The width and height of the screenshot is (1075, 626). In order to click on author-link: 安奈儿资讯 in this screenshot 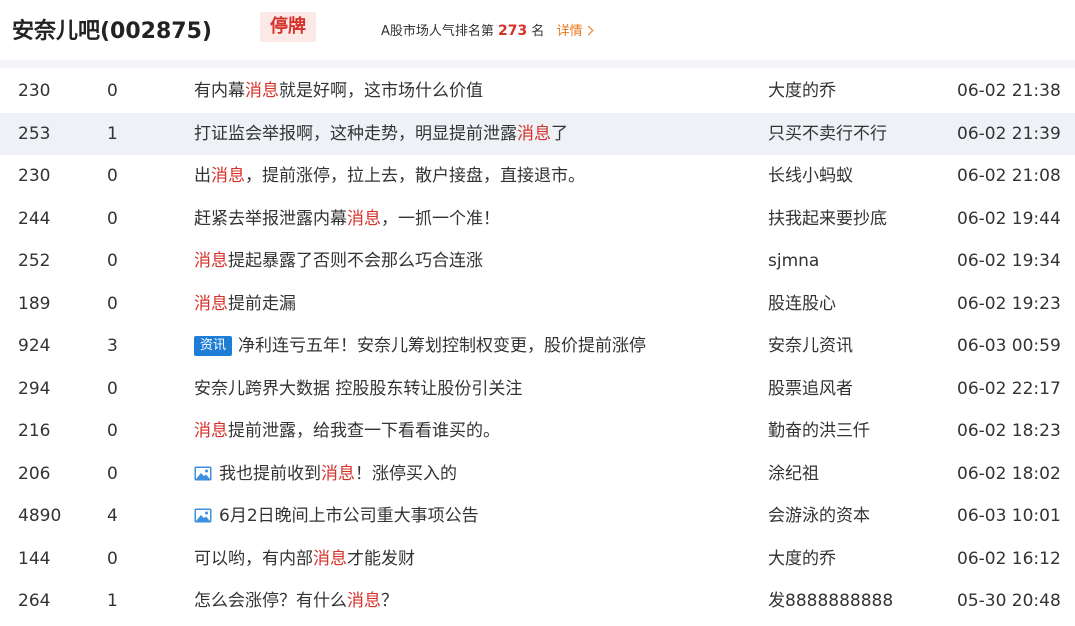, I will do `click(810, 346)`.